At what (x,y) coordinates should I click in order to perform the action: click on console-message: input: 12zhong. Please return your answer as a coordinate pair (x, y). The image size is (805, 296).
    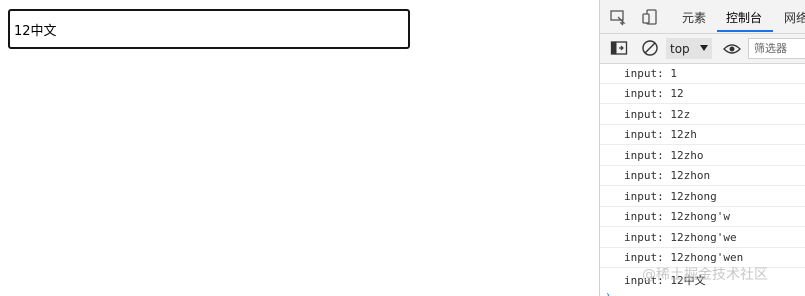
    Looking at the image, I should click on (670, 196).